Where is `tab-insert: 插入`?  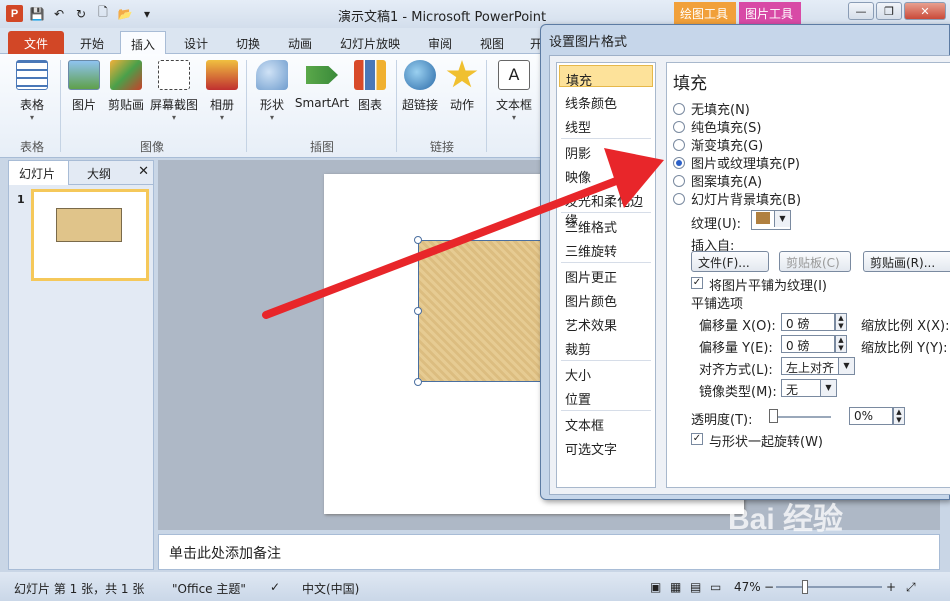 tab-insert: 插入 is located at coordinates (143, 42).